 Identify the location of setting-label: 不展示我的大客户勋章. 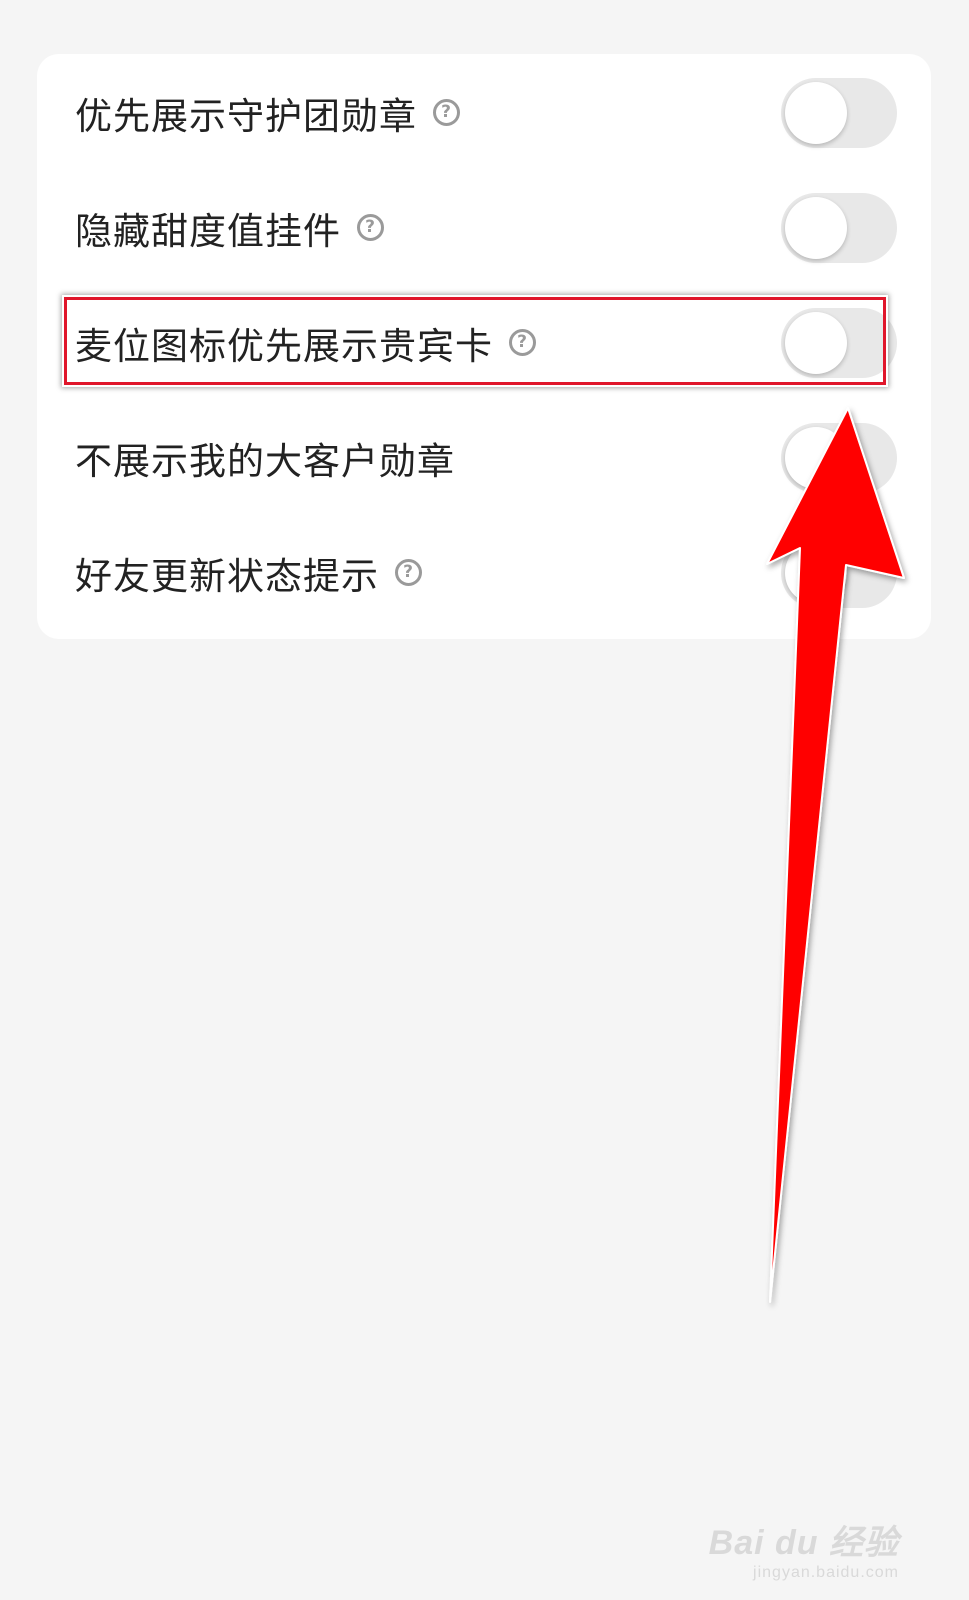
(265, 461).